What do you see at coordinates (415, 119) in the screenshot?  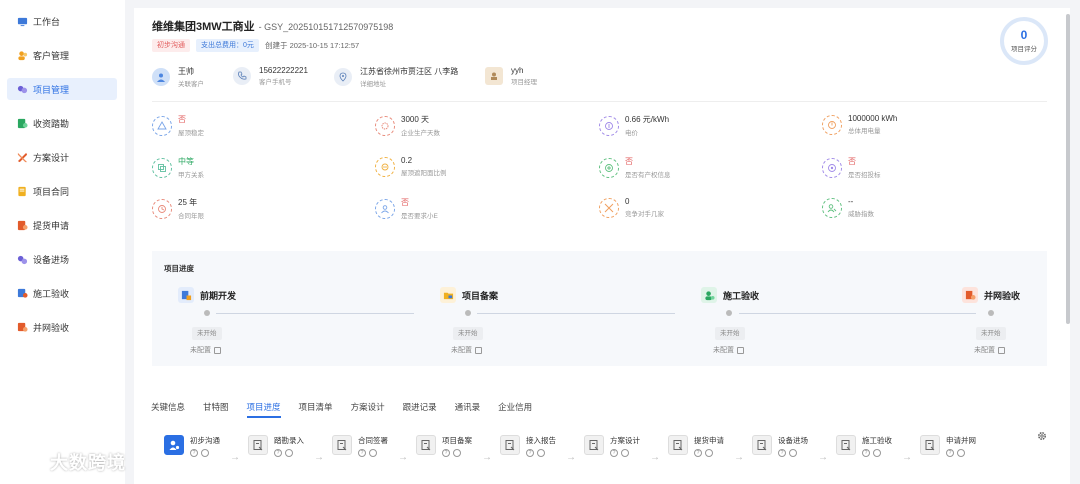 I see `stat-value: 3000 天` at bounding box center [415, 119].